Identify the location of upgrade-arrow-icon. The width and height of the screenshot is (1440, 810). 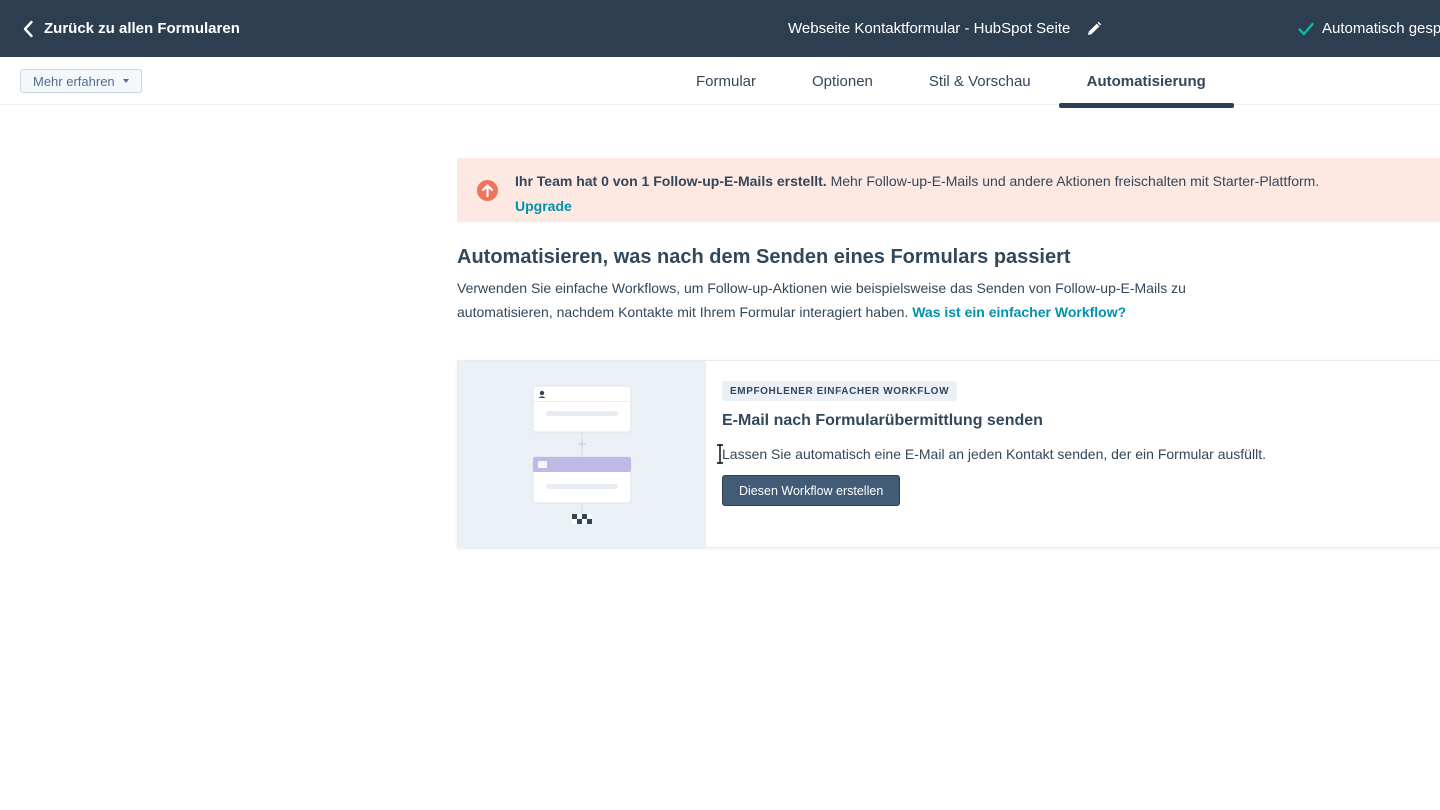
(487, 190).